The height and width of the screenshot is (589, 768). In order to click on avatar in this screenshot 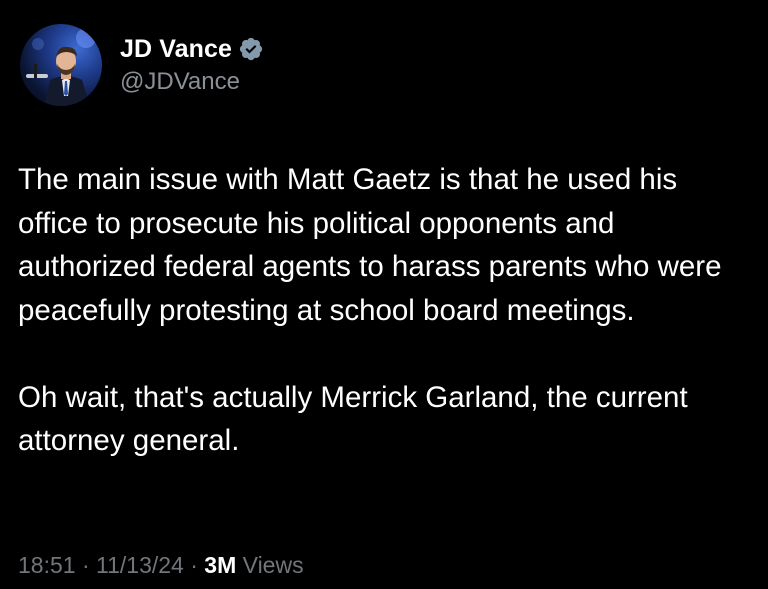, I will do `click(61, 65)`.